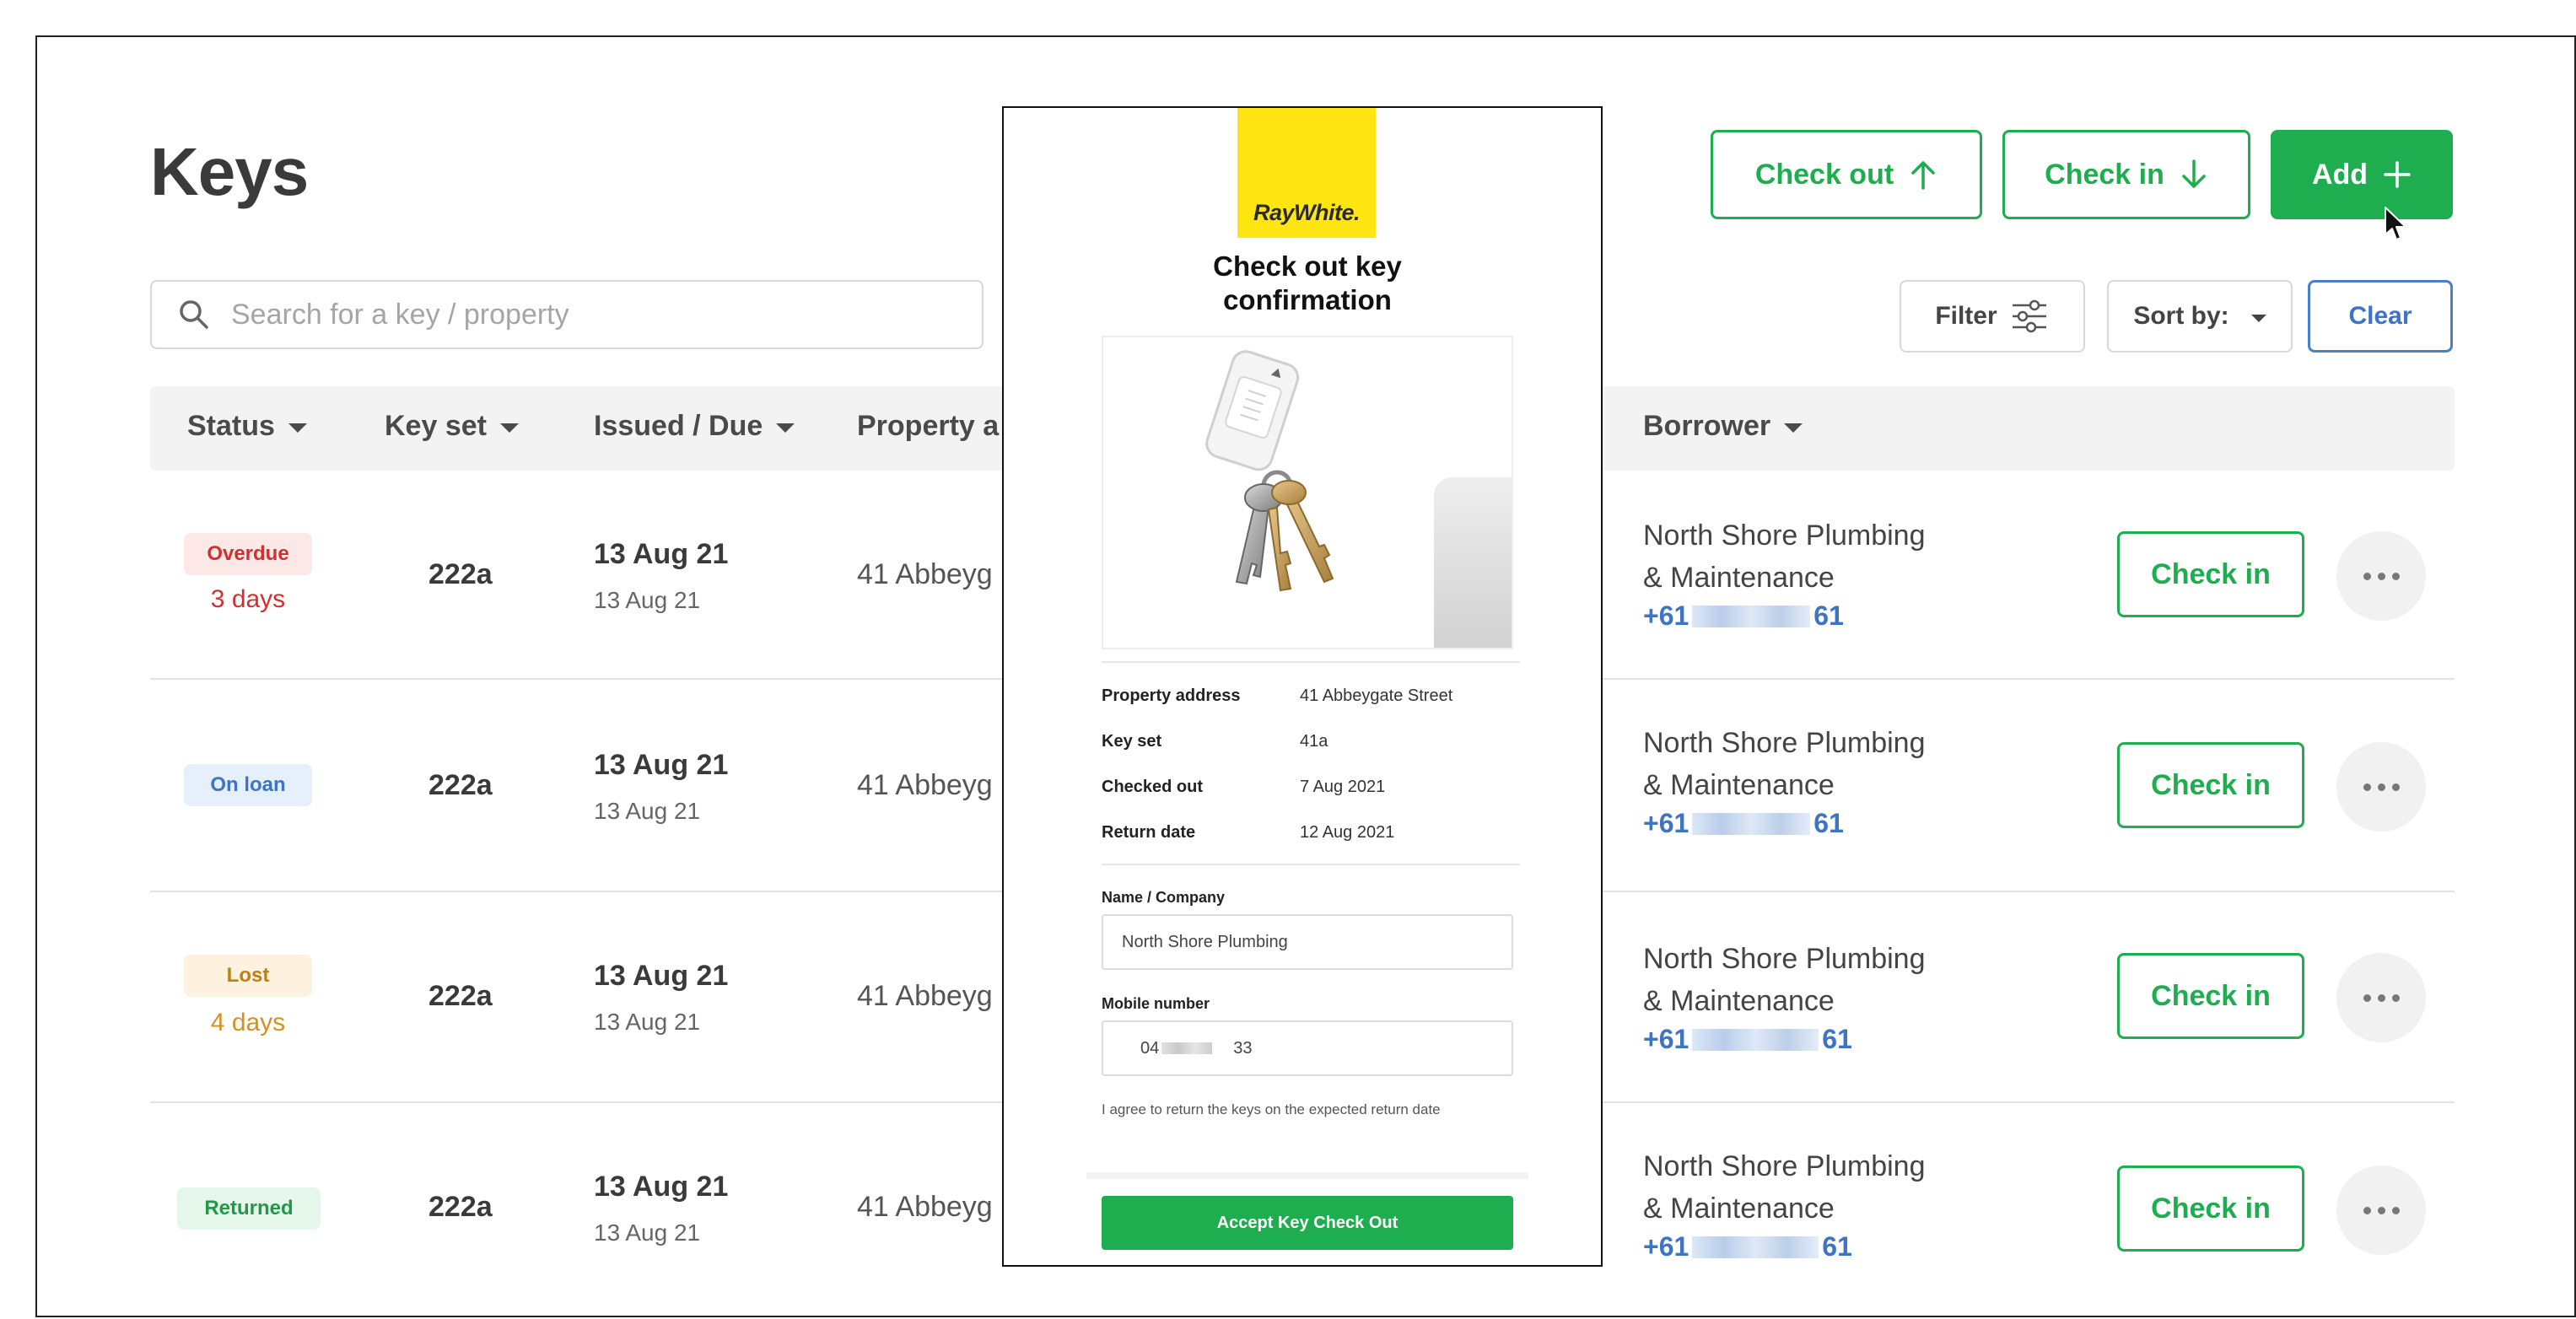 The width and height of the screenshot is (2576, 1319). What do you see at coordinates (1243, 1048) in the screenshot?
I see `mobile-suffix: 33` at bounding box center [1243, 1048].